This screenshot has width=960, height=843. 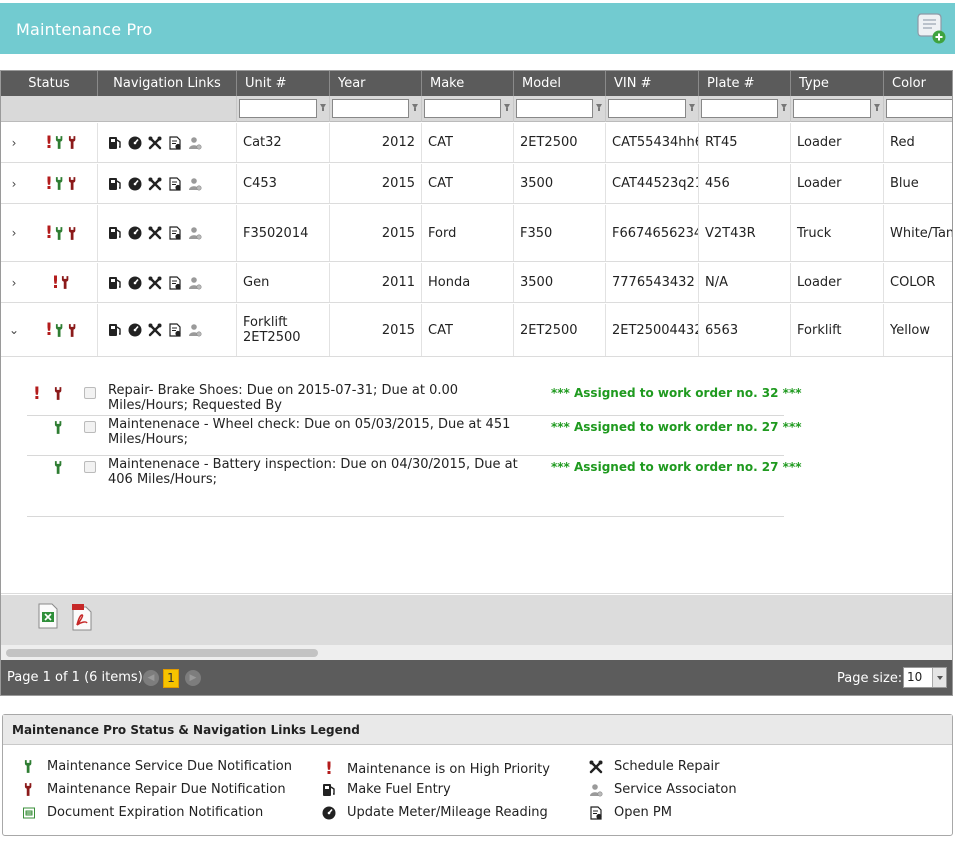 What do you see at coordinates (745, 183) in the screenshot?
I see `plate-cell: 456` at bounding box center [745, 183].